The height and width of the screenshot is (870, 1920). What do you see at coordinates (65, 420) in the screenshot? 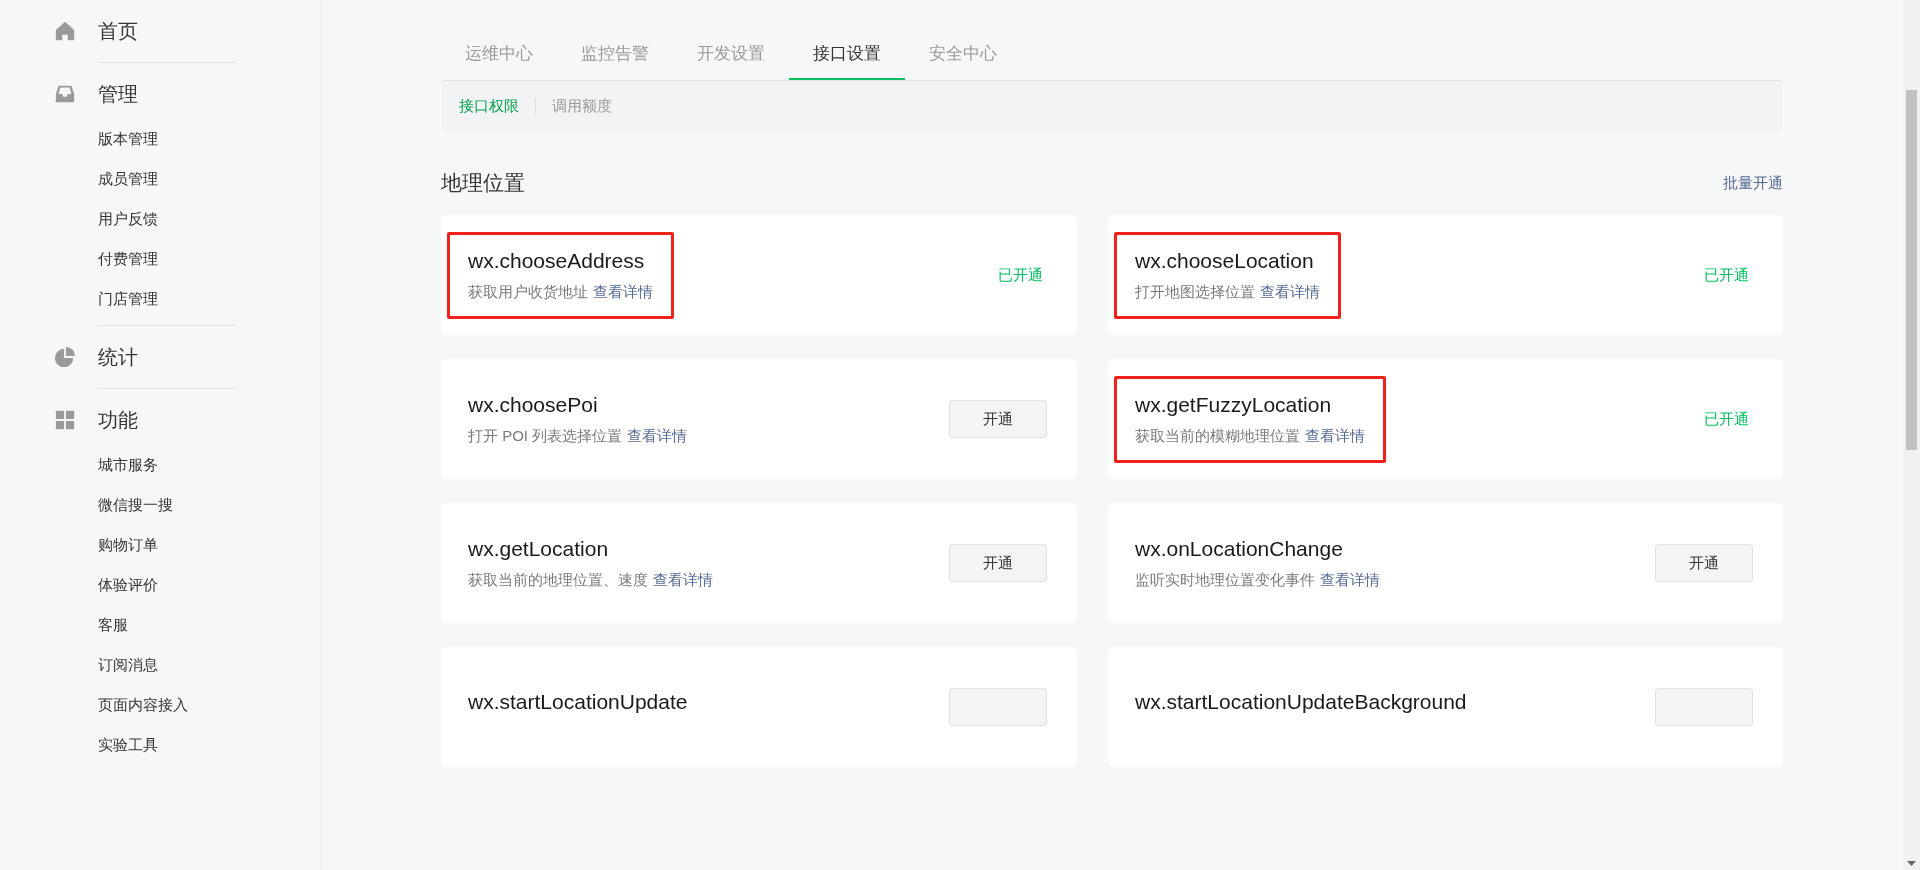
I see `grid-icon` at bounding box center [65, 420].